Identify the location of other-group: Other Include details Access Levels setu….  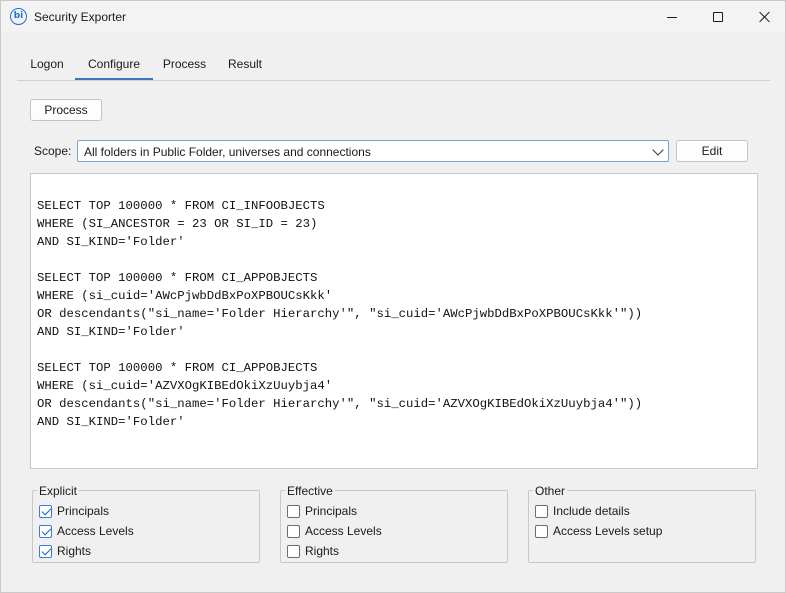
(642, 523).